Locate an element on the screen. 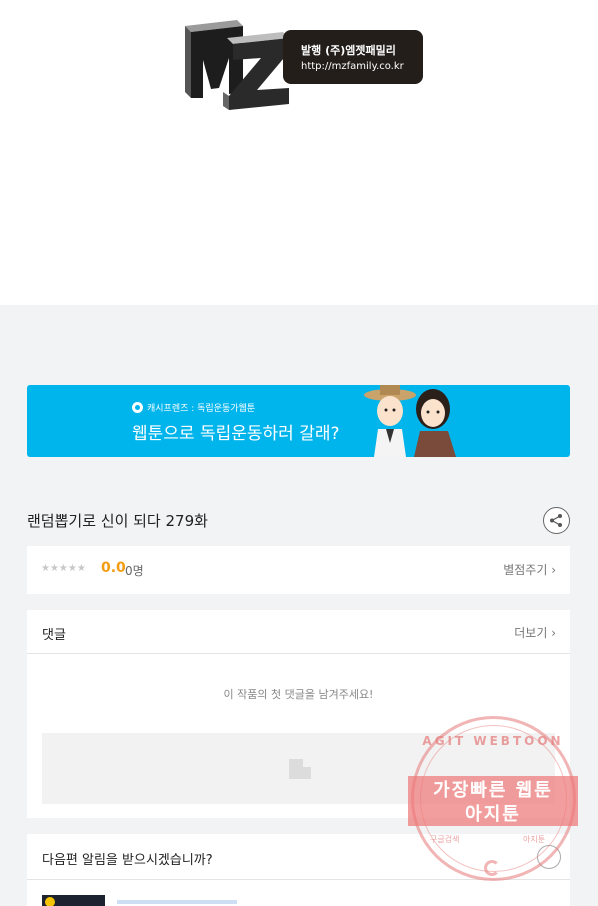 The width and height of the screenshot is (598, 906). share-icon is located at coordinates (556, 520).